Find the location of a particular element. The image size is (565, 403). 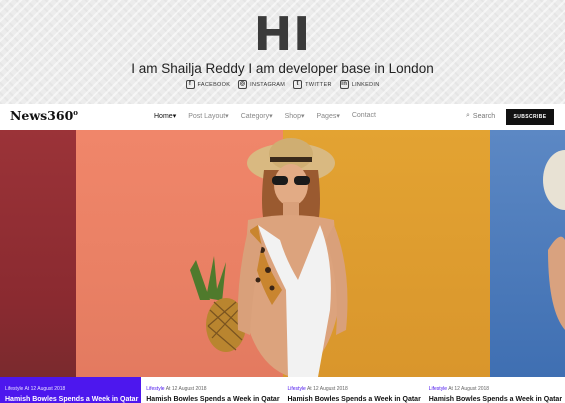

nav-label: Pages is located at coordinates (326, 116).